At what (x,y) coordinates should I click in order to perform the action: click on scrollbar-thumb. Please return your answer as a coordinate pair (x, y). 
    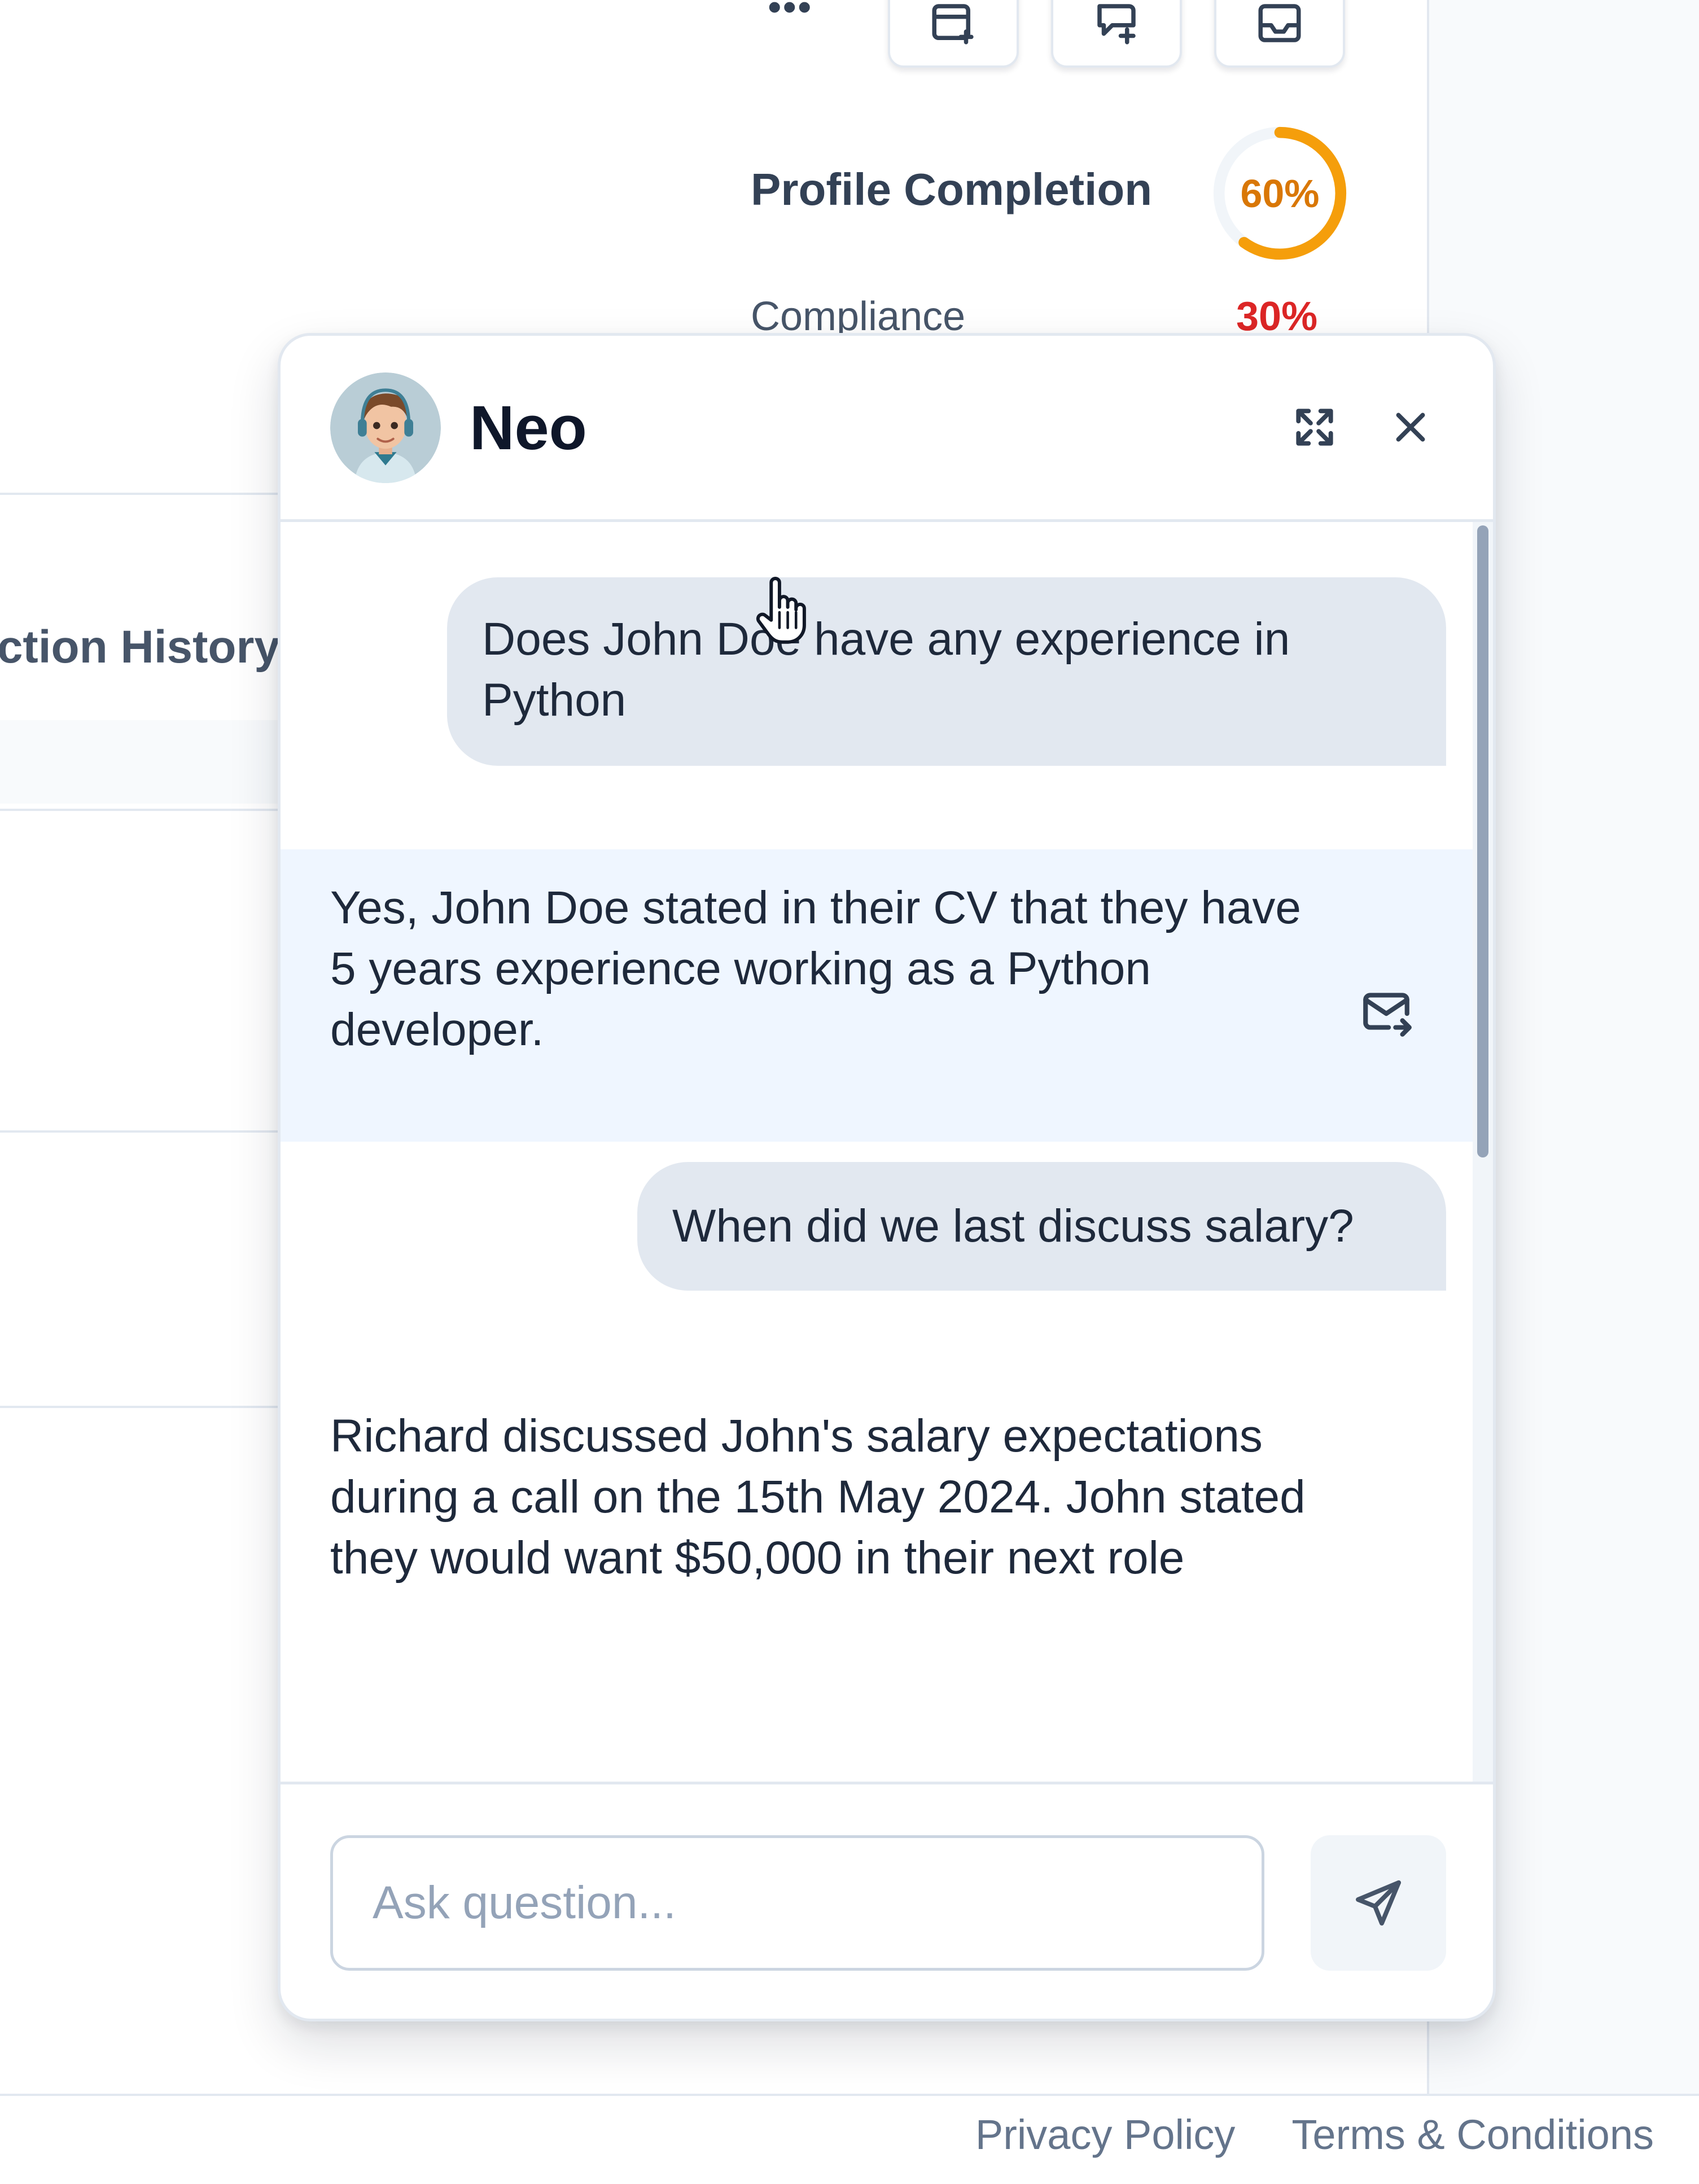
    Looking at the image, I should click on (1483, 841).